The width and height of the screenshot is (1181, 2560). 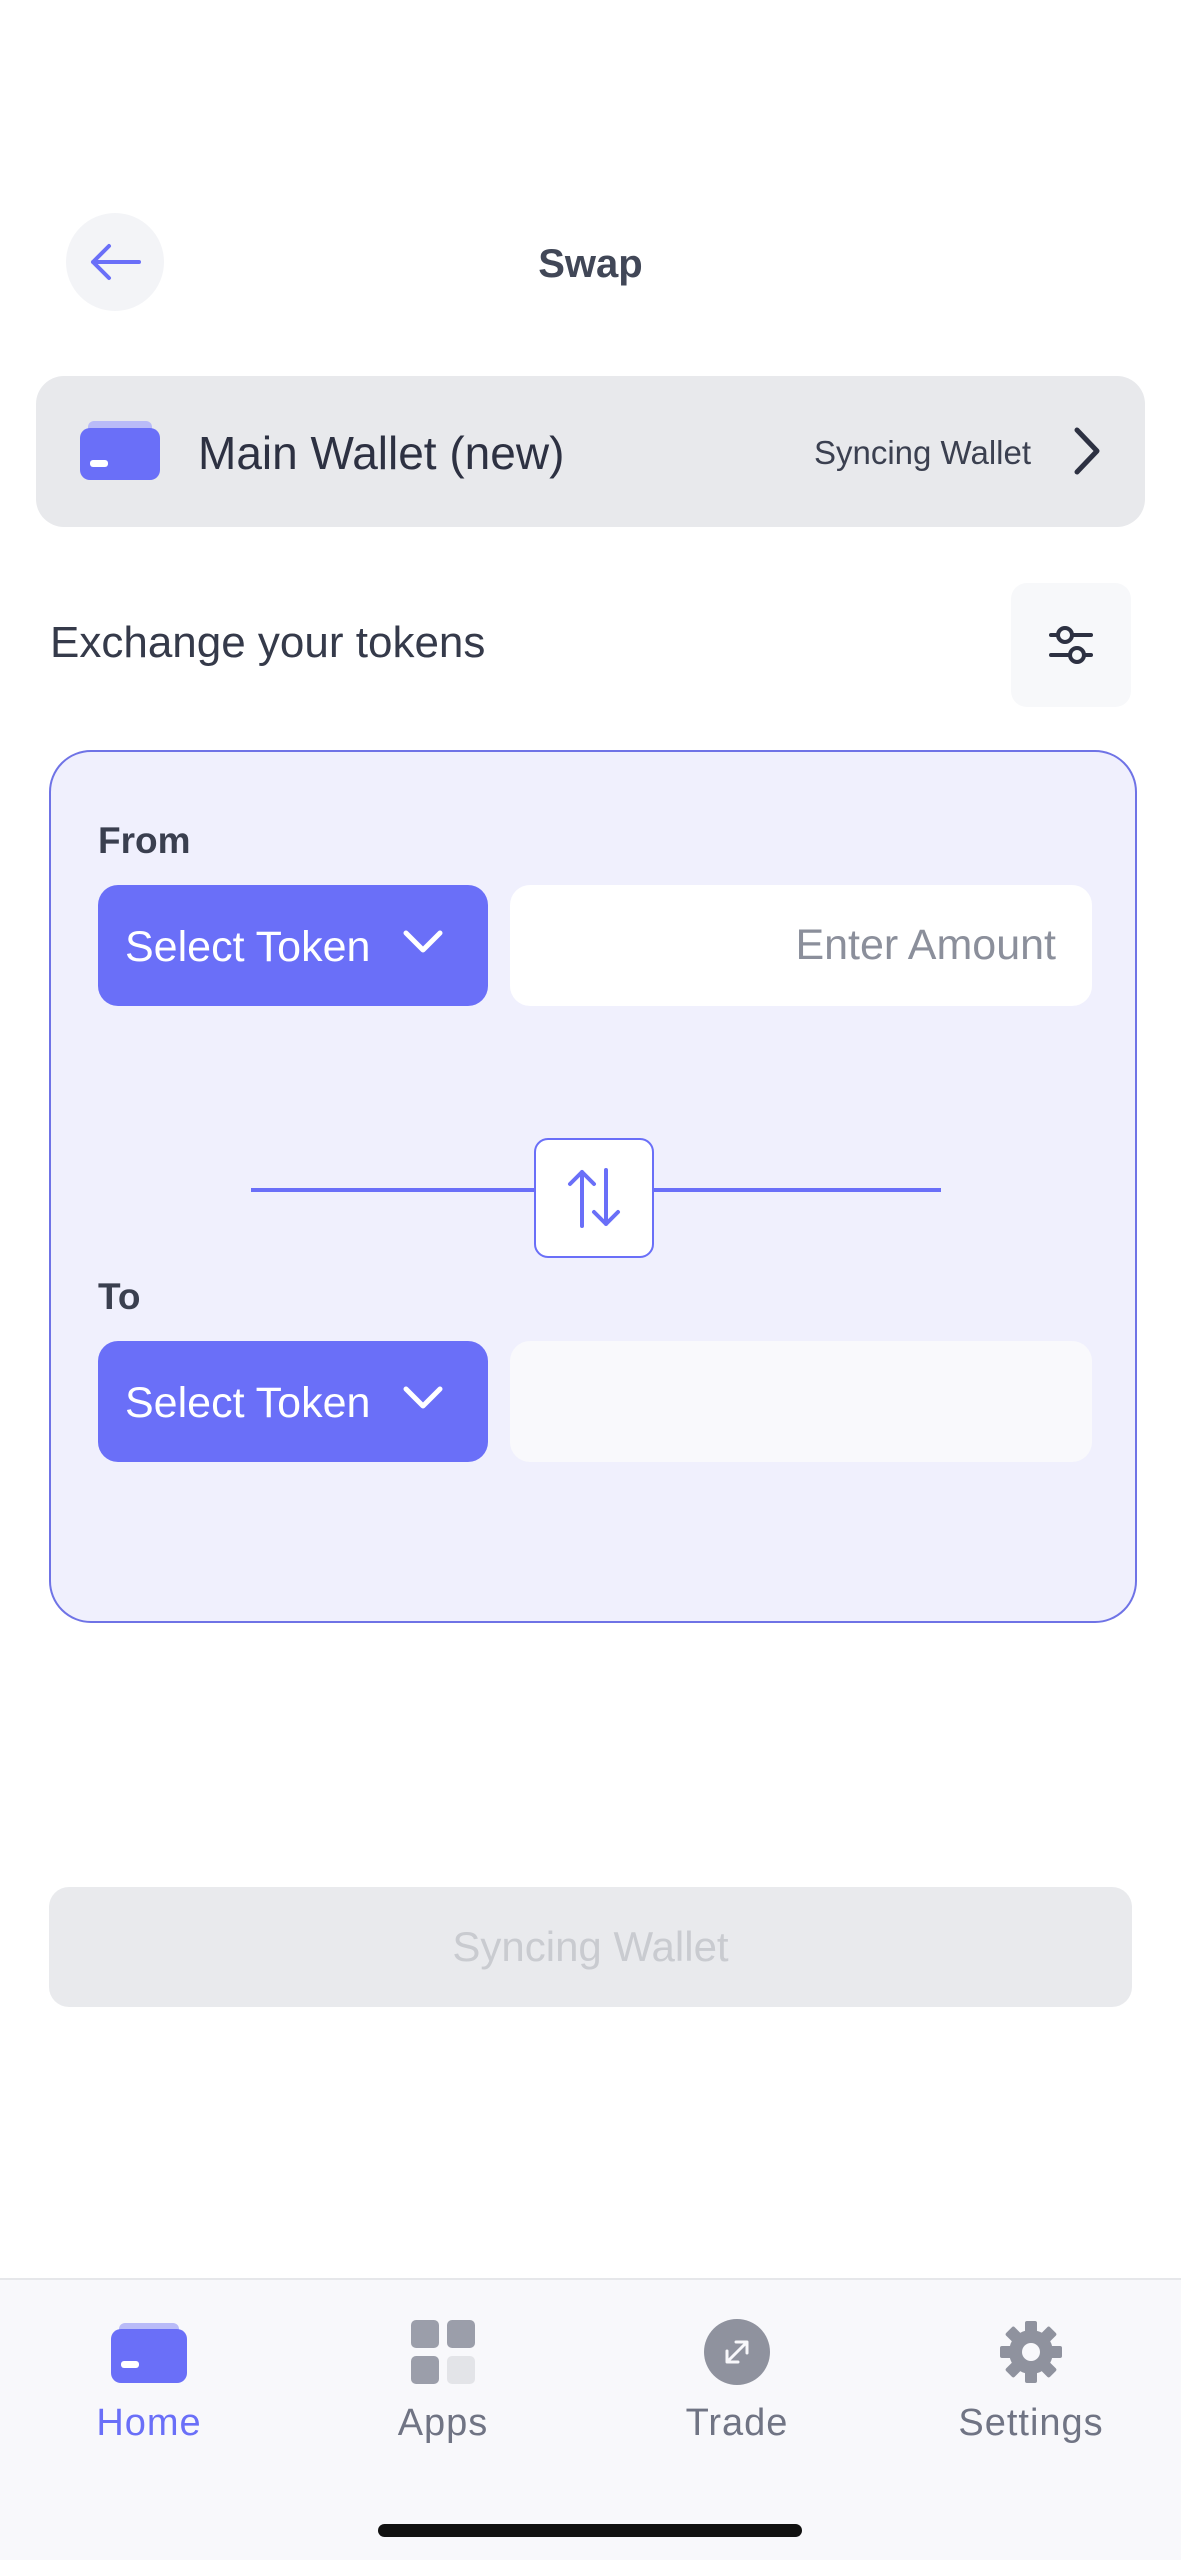 I want to click on wallet-status: Syncing Wallet, so click(x=922, y=452).